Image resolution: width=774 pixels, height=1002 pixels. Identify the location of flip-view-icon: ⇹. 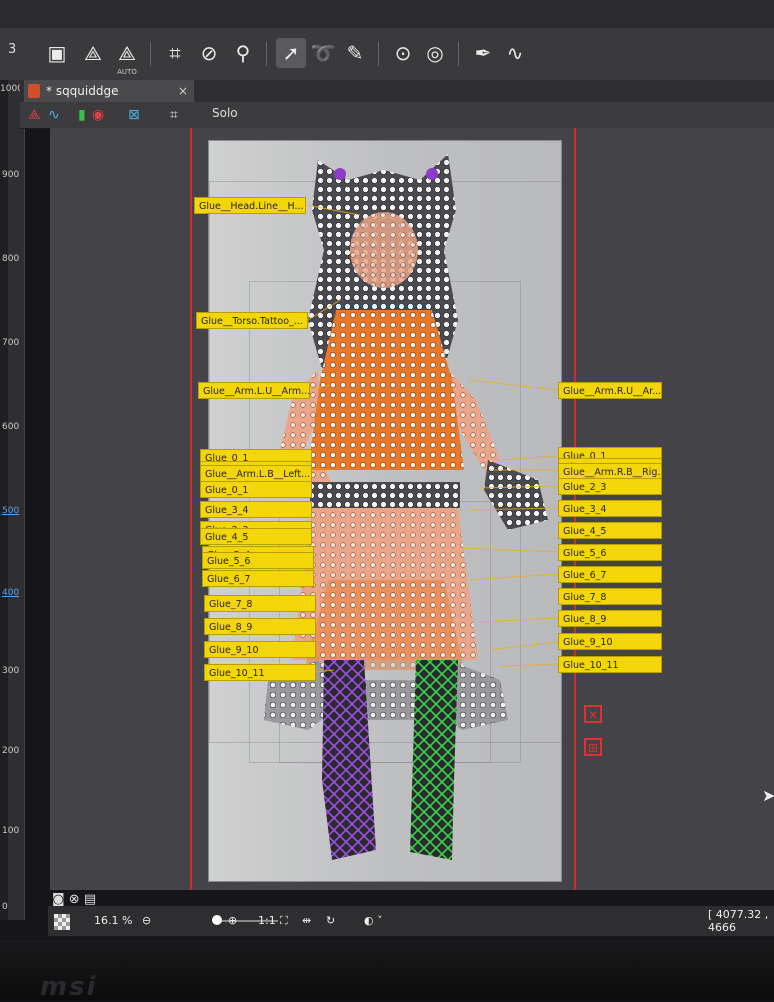
(306, 920).